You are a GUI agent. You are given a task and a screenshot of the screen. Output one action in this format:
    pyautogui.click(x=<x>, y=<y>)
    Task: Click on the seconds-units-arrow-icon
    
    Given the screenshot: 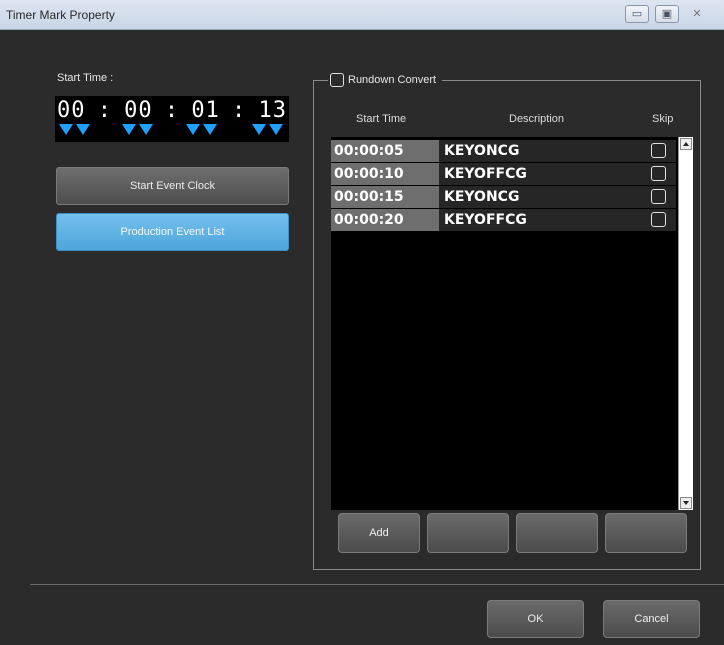 What is the action you would take?
    pyautogui.click(x=210, y=129)
    